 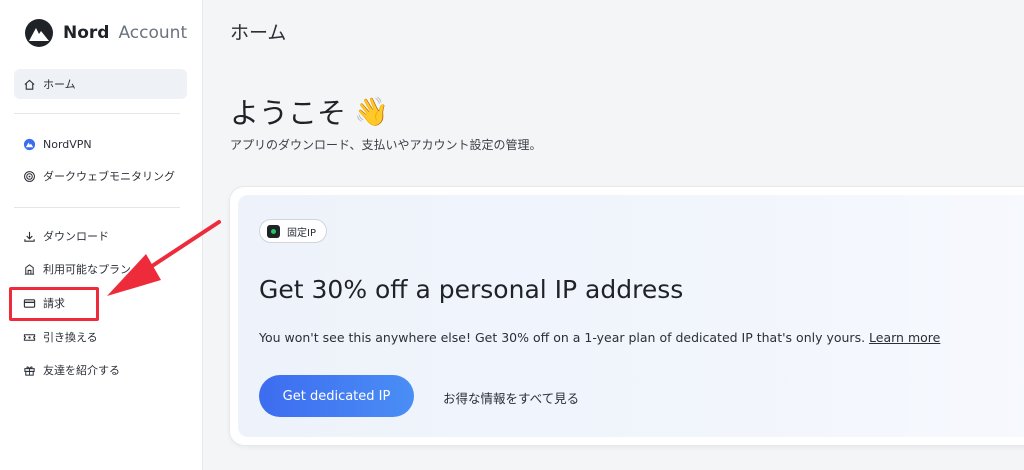 What do you see at coordinates (59, 84) in the screenshot?
I see `sidebar-item-label: ホーム` at bounding box center [59, 84].